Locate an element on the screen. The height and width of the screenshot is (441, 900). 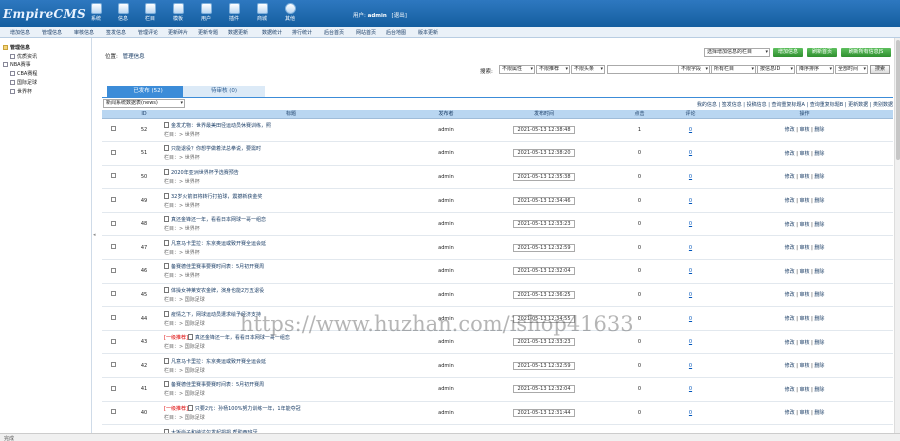
quick-link-dup-b: 查询重复标题B is located at coordinates (826, 105).